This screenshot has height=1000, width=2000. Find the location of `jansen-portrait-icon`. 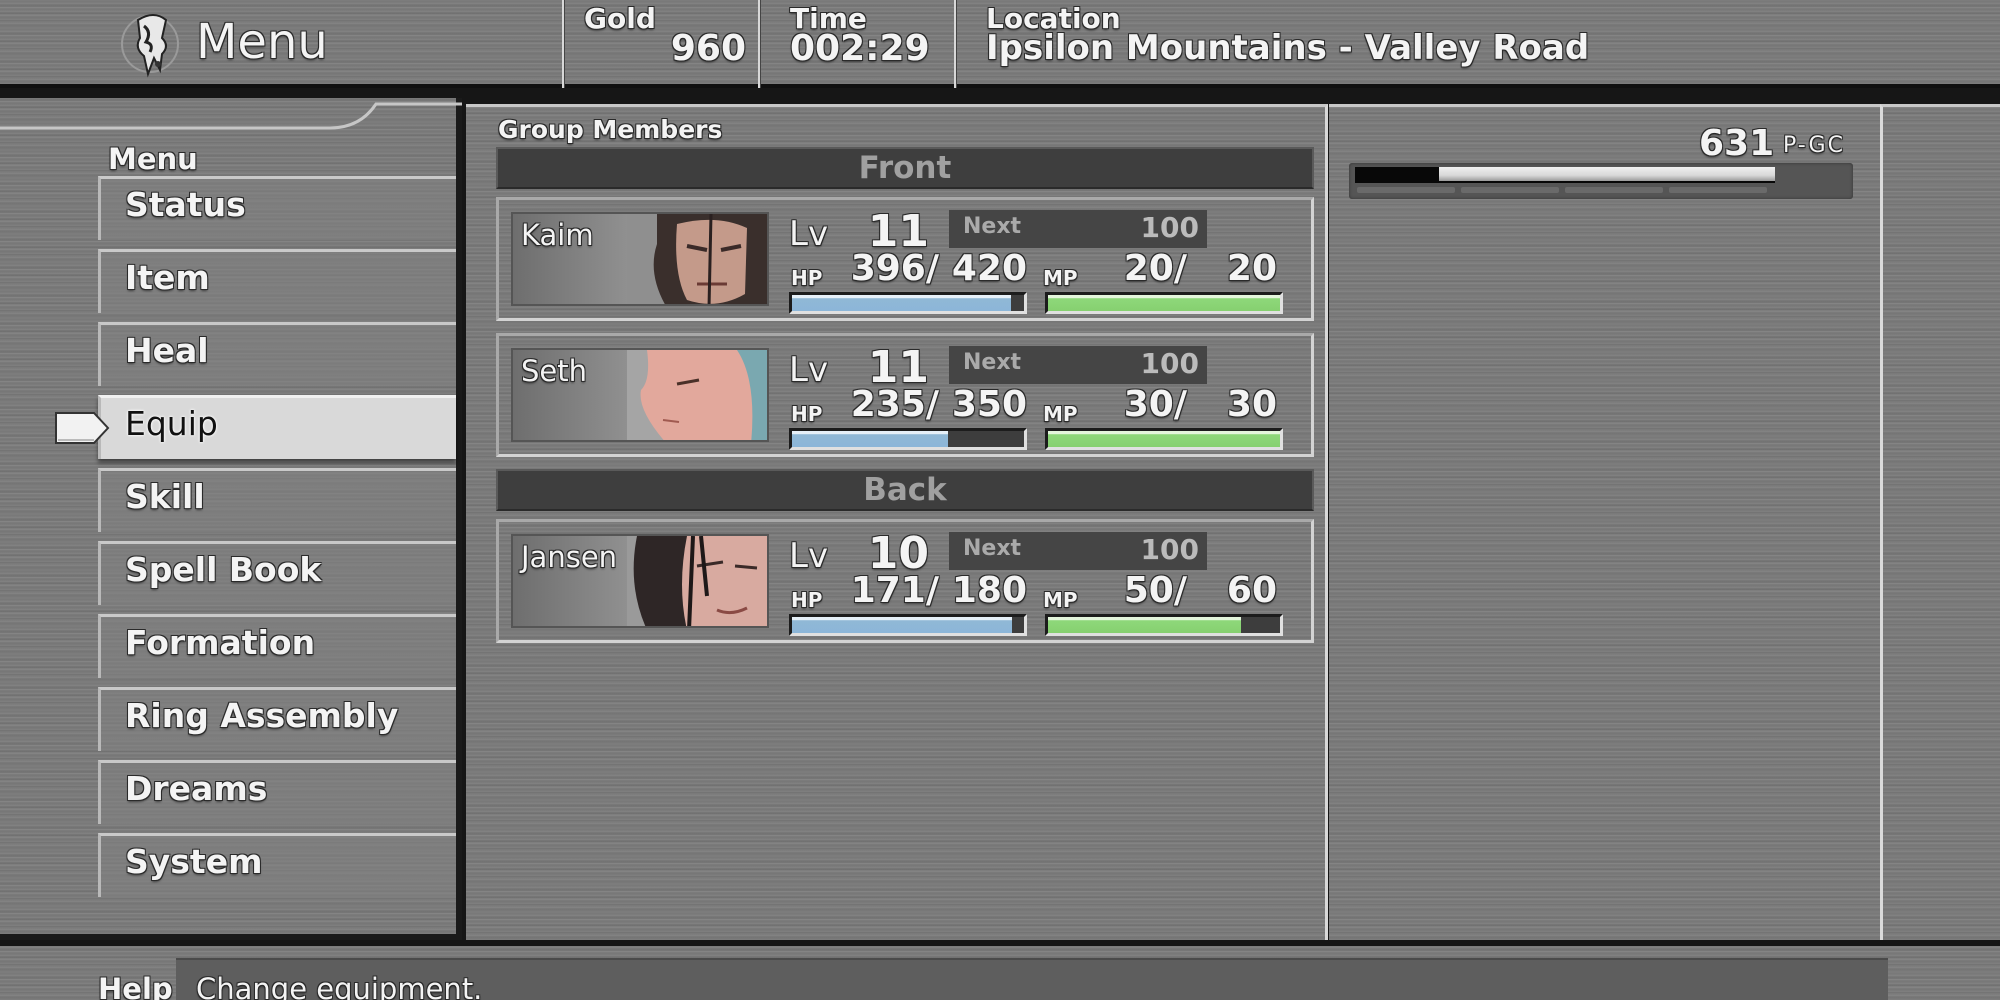

jansen-portrait-icon is located at coordinates (697, 581).